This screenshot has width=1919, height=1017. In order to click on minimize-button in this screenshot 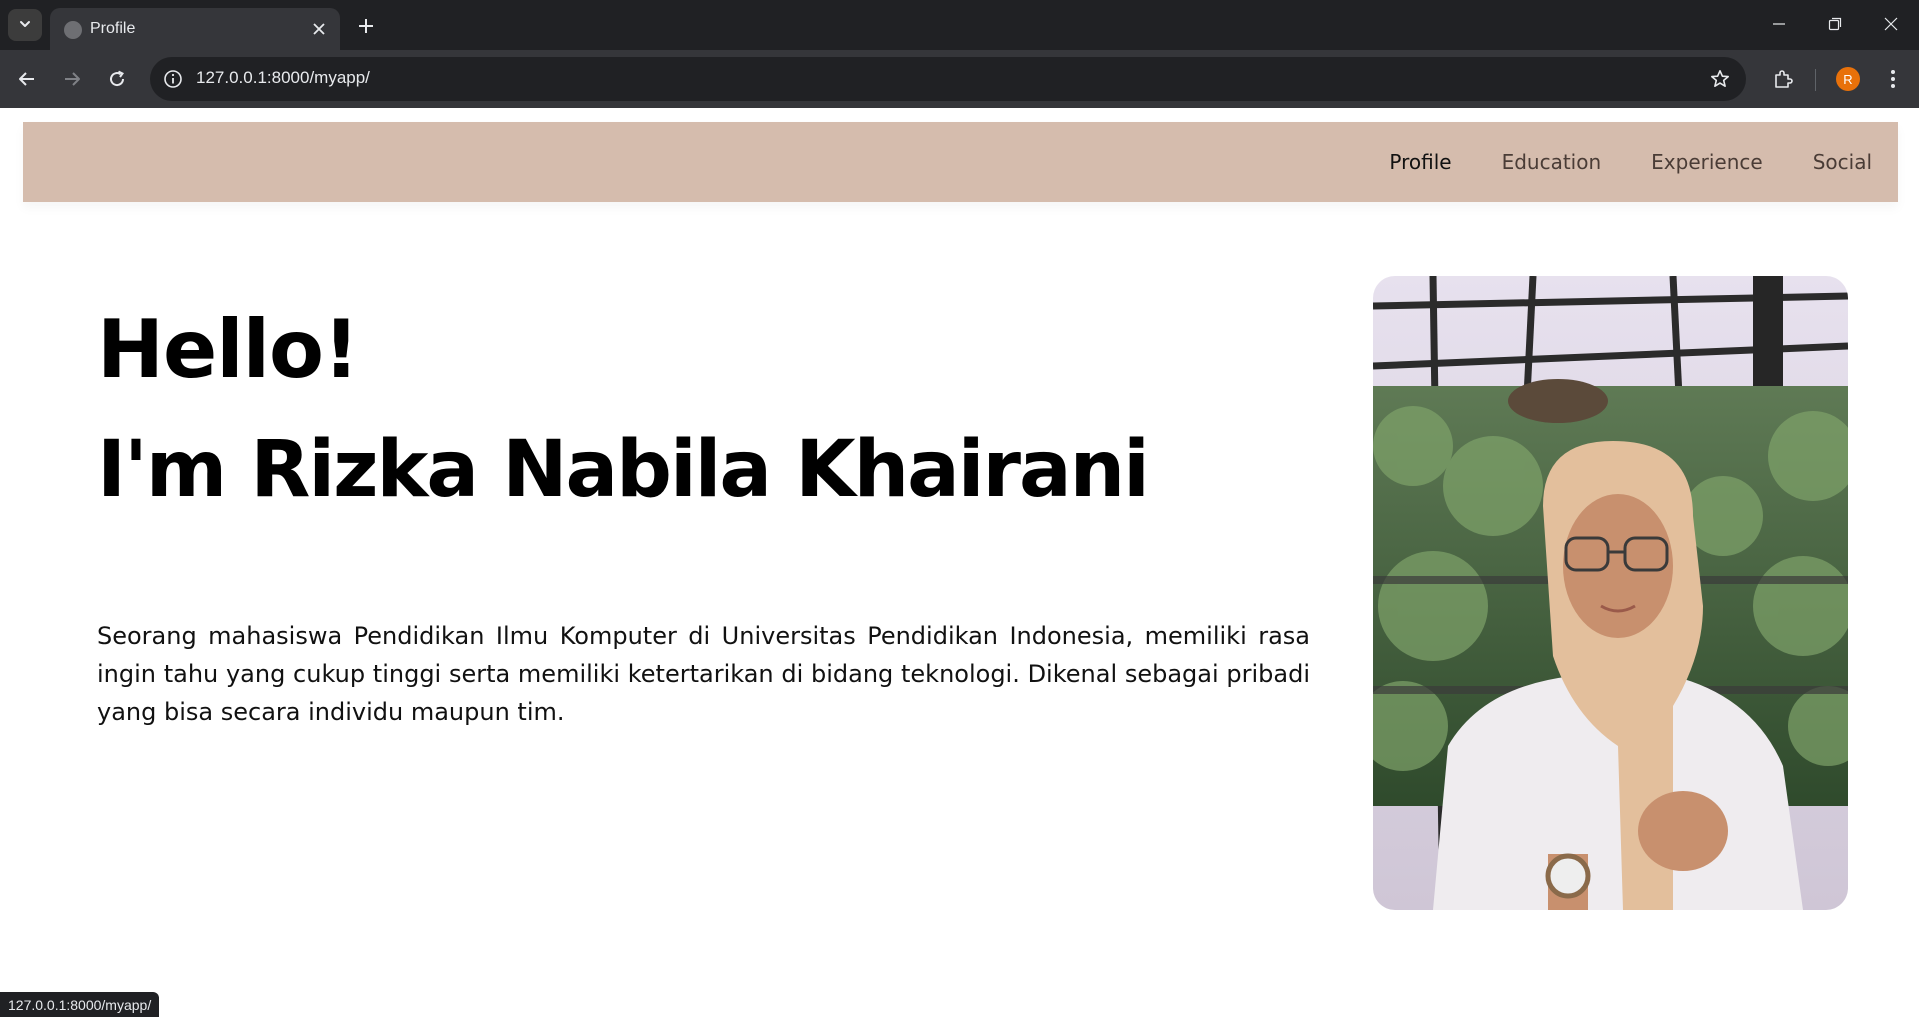, I will do `click(1779, 24)`.